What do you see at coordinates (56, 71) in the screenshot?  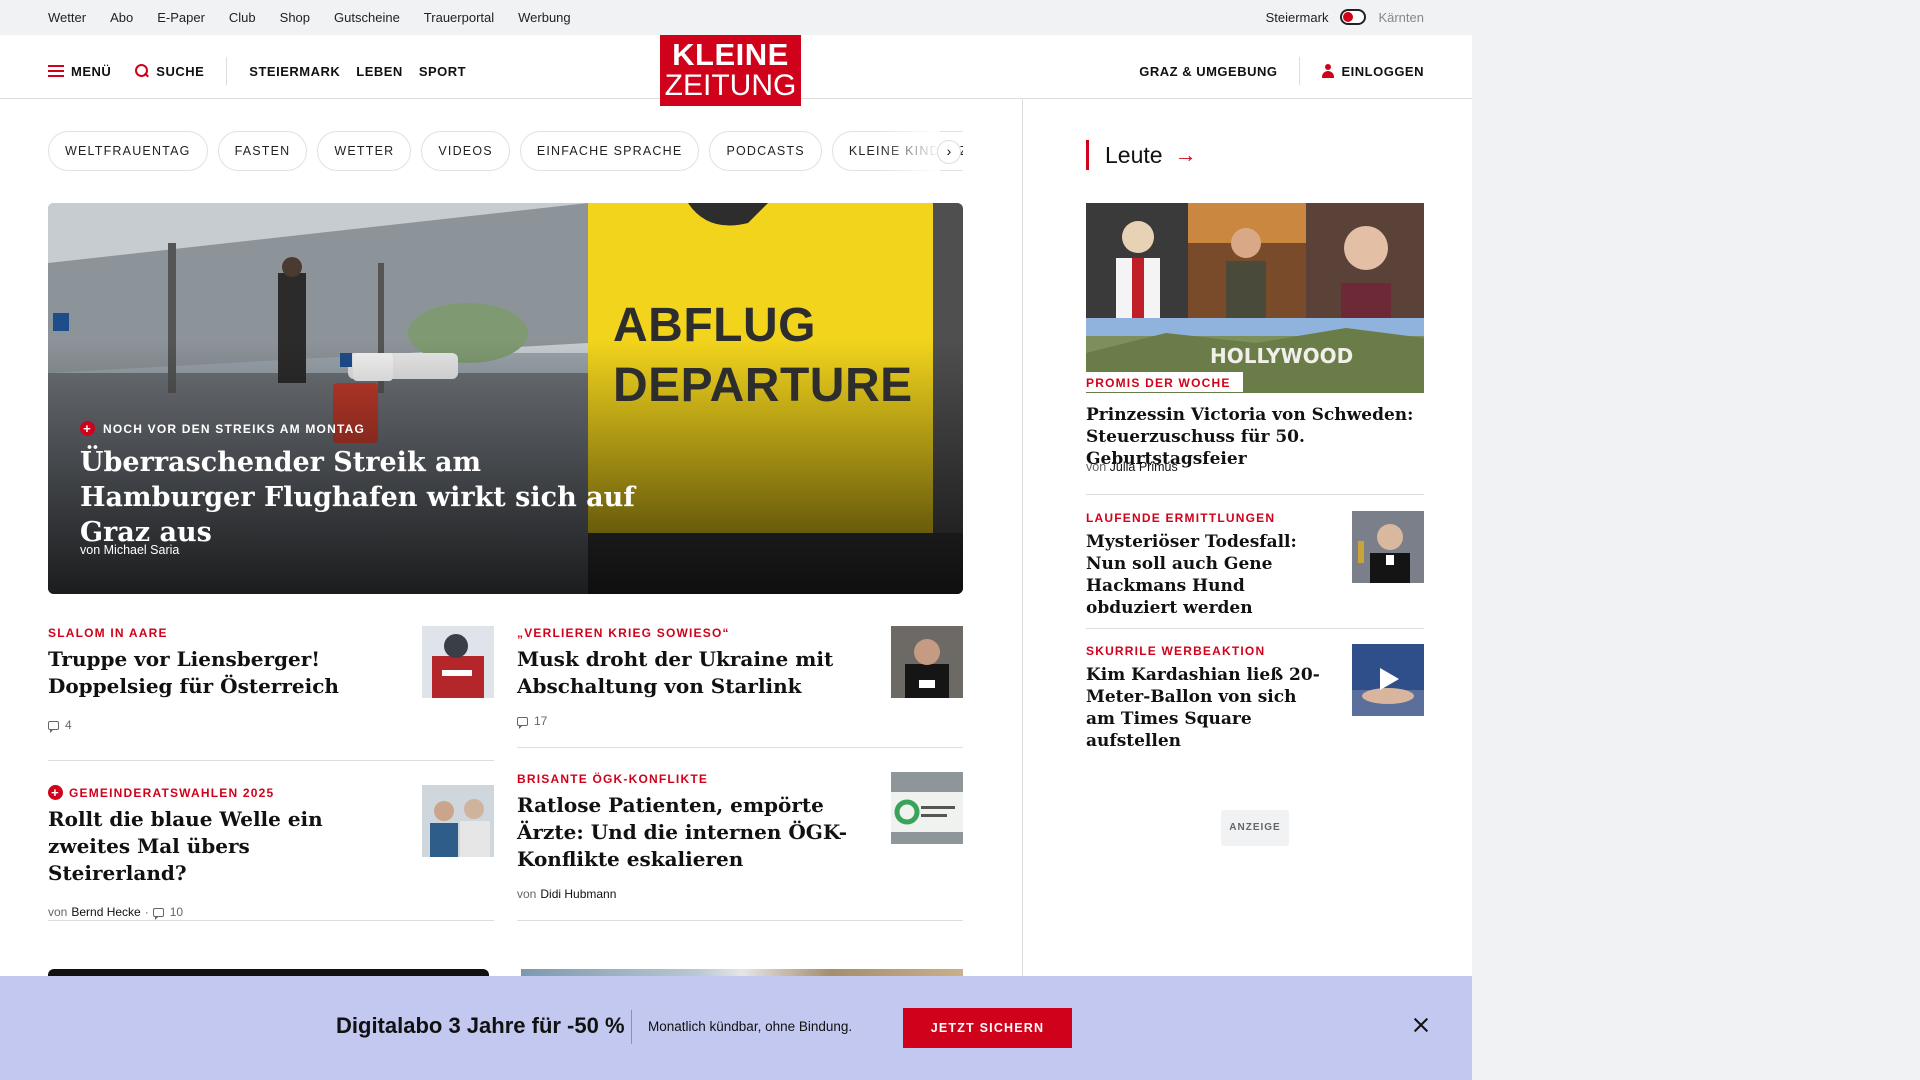 I see `hamburger-icon` at bounding box center [56, 71].